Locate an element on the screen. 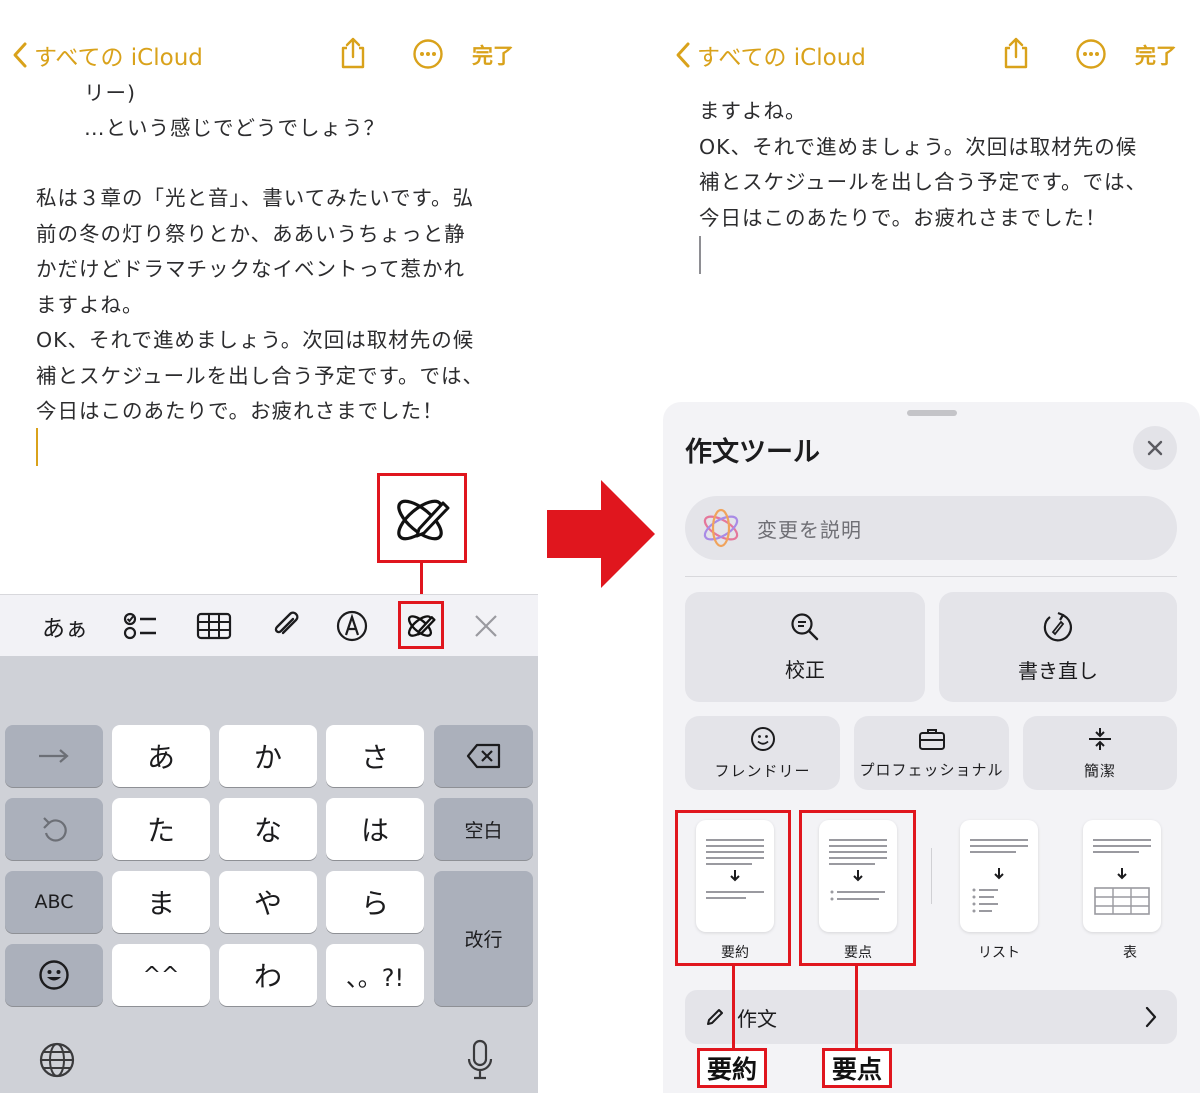  professional-button: プロフェッショナル is located at coordinates (931, 753).